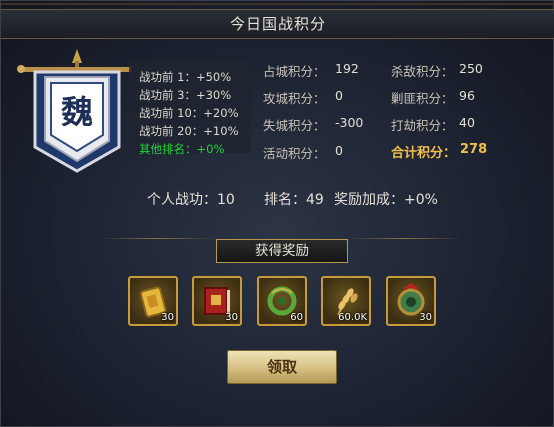 The image size is (554, 427). I want to click on personal-merit: 个人战功：10, so click(191, 200).